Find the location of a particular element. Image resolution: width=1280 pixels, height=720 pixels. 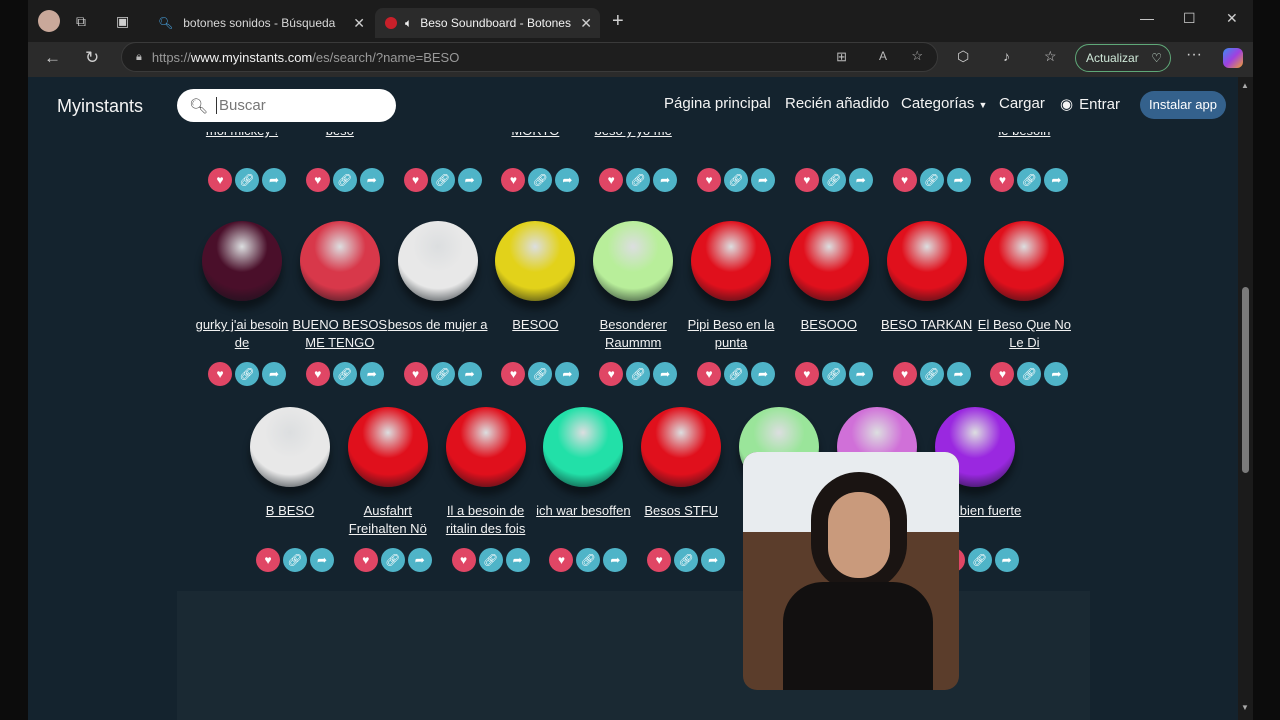

sound-label: Il a besoin de ritalin des fois is located at coordinates (486, 520).